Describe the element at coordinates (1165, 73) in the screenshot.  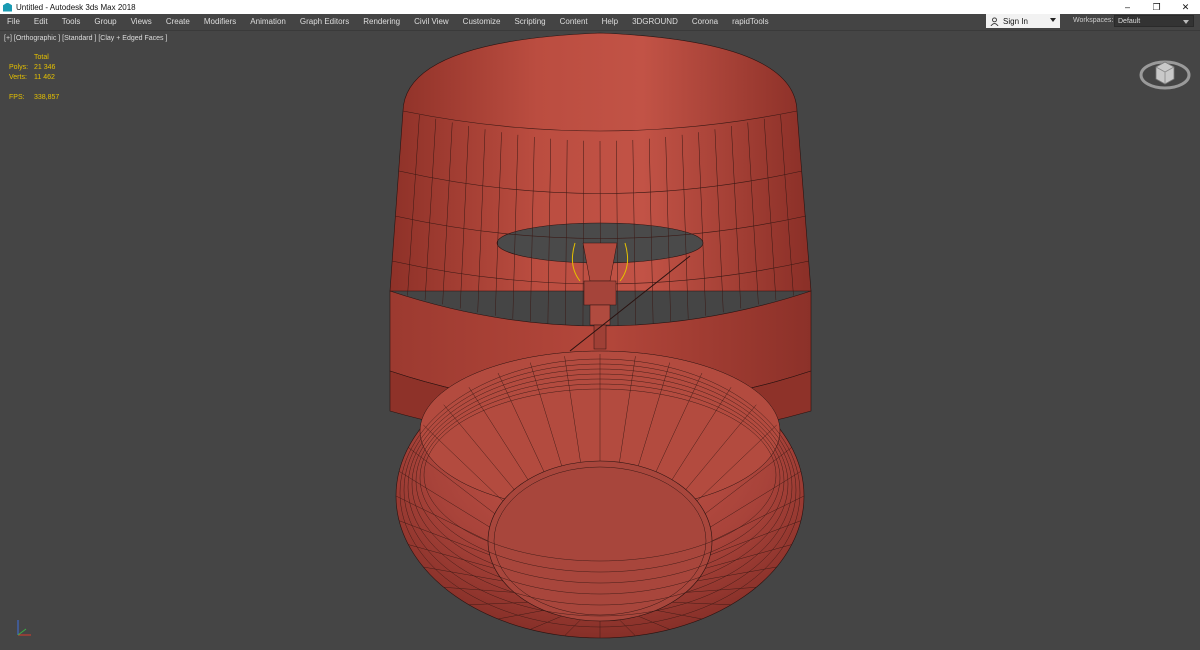
I see `viewcube-icon` at that location.